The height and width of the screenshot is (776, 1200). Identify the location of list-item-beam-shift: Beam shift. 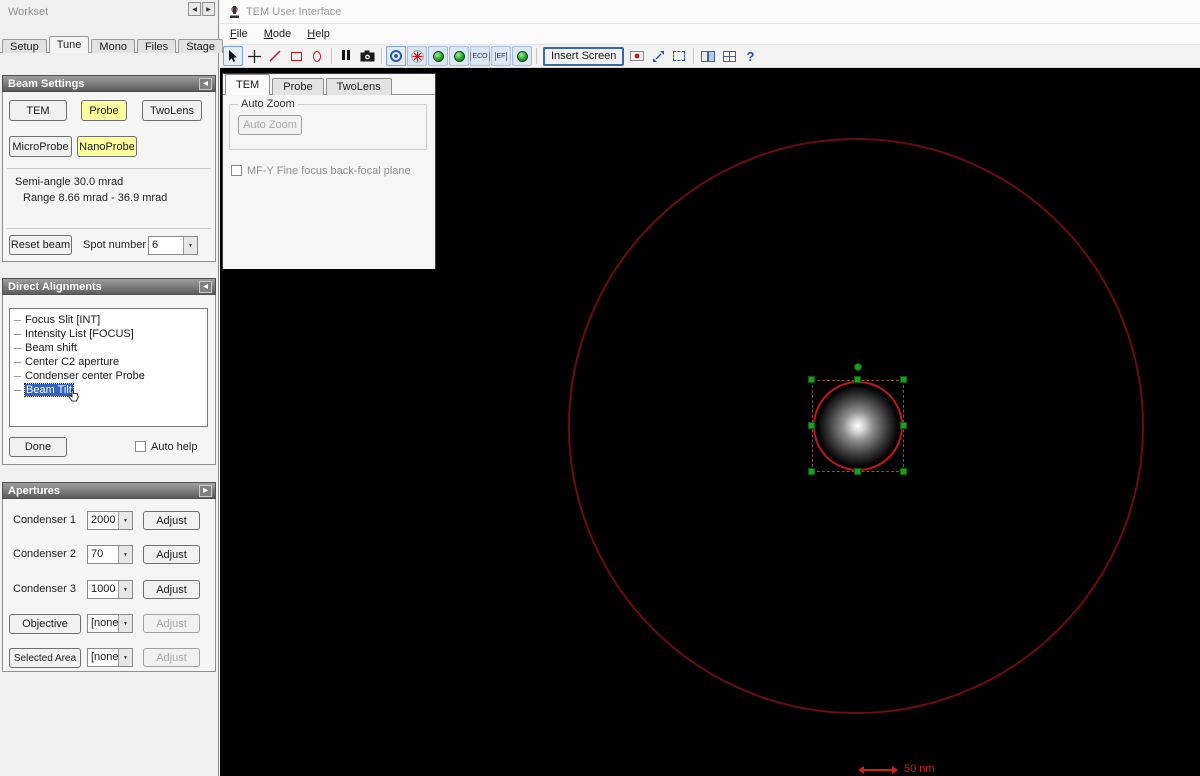
(108, 348).